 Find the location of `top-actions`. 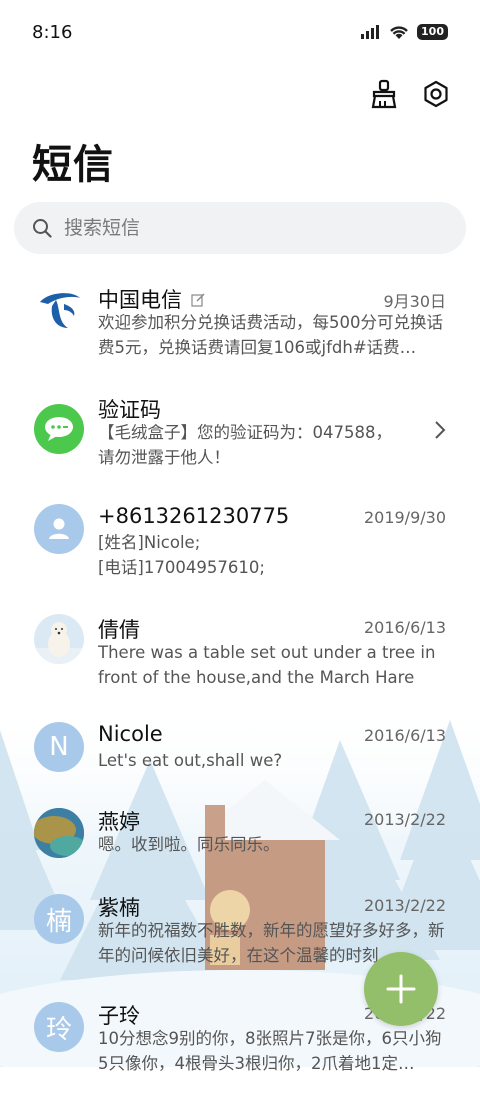

top-actions is located at coordinates (410, 94).